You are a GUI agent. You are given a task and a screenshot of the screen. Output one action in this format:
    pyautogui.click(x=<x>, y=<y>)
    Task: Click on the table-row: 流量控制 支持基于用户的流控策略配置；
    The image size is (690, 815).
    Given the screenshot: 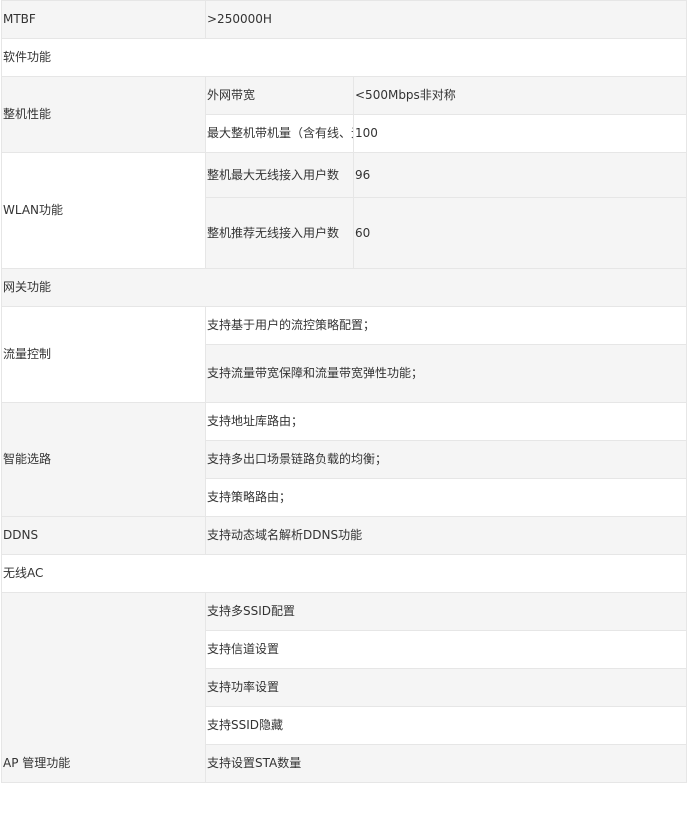 What is the action you would take?
    pyautogui.click(x=344, y=354)
    